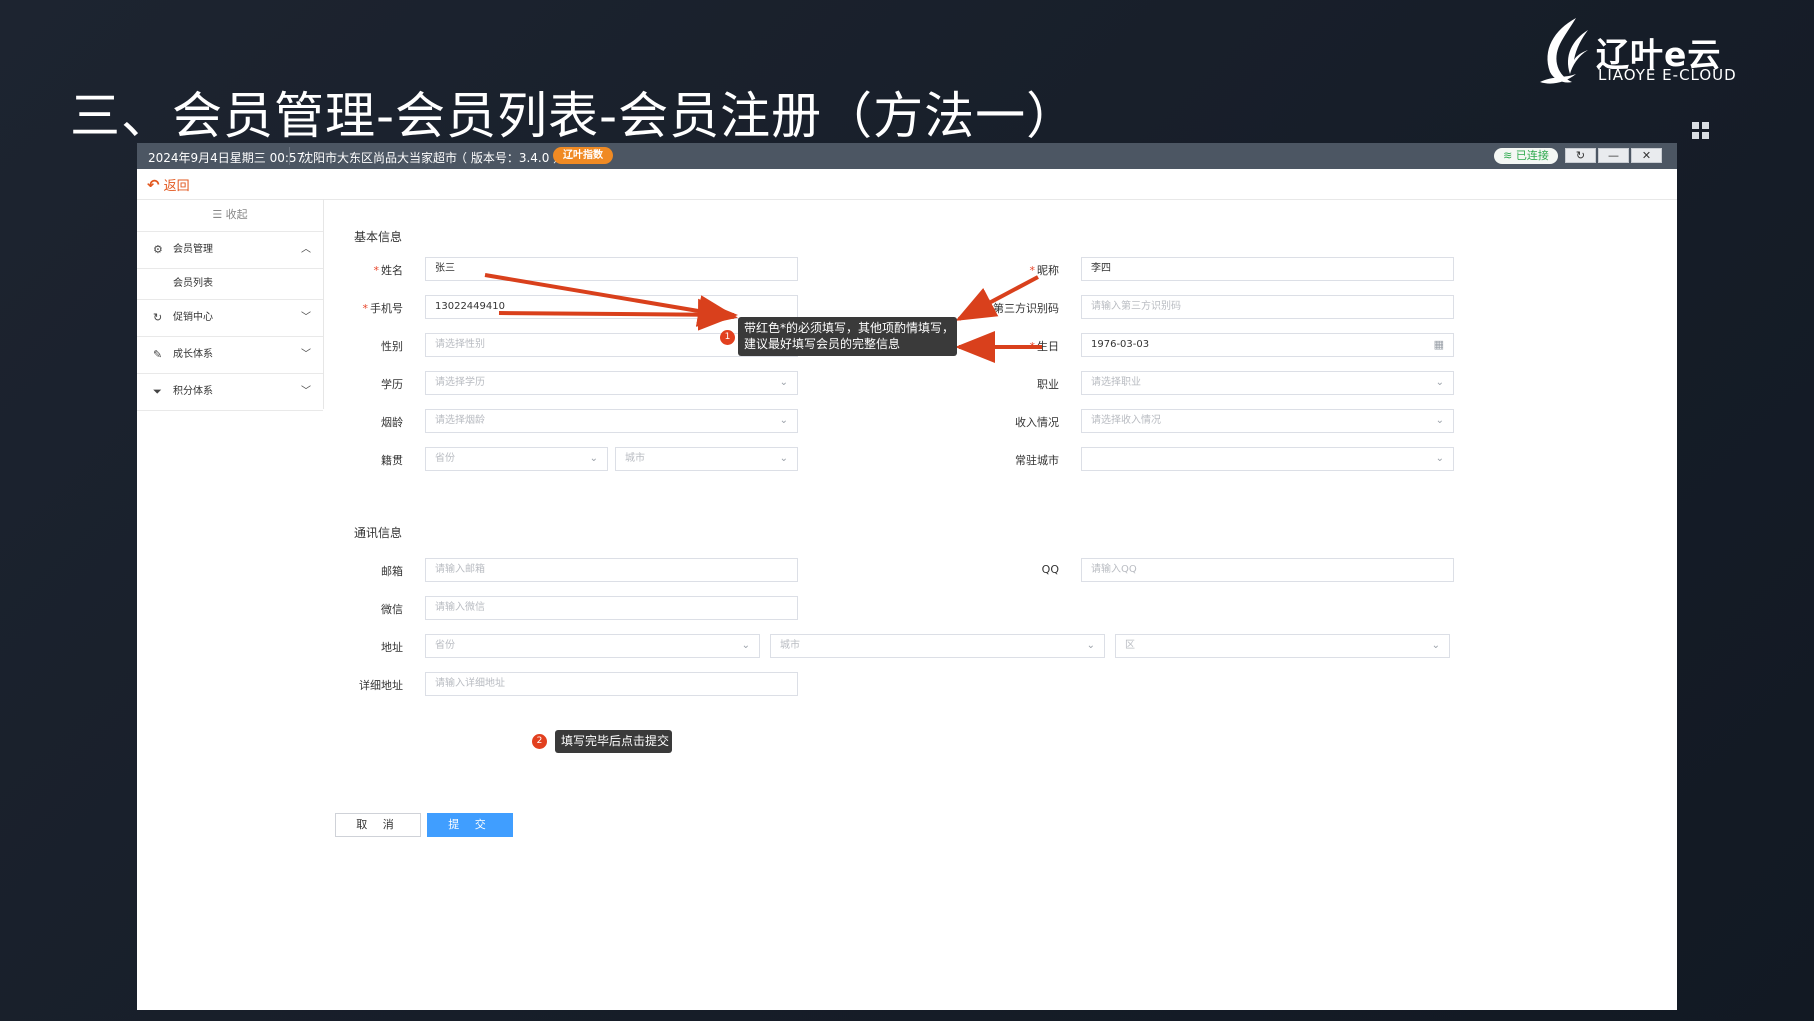 This screenshot has height=1021, width=1814. What do you see at coordinates (1702, 132) in the screenshot?
I see `decorative-dots-icon` at bounding box center [1702, 132].